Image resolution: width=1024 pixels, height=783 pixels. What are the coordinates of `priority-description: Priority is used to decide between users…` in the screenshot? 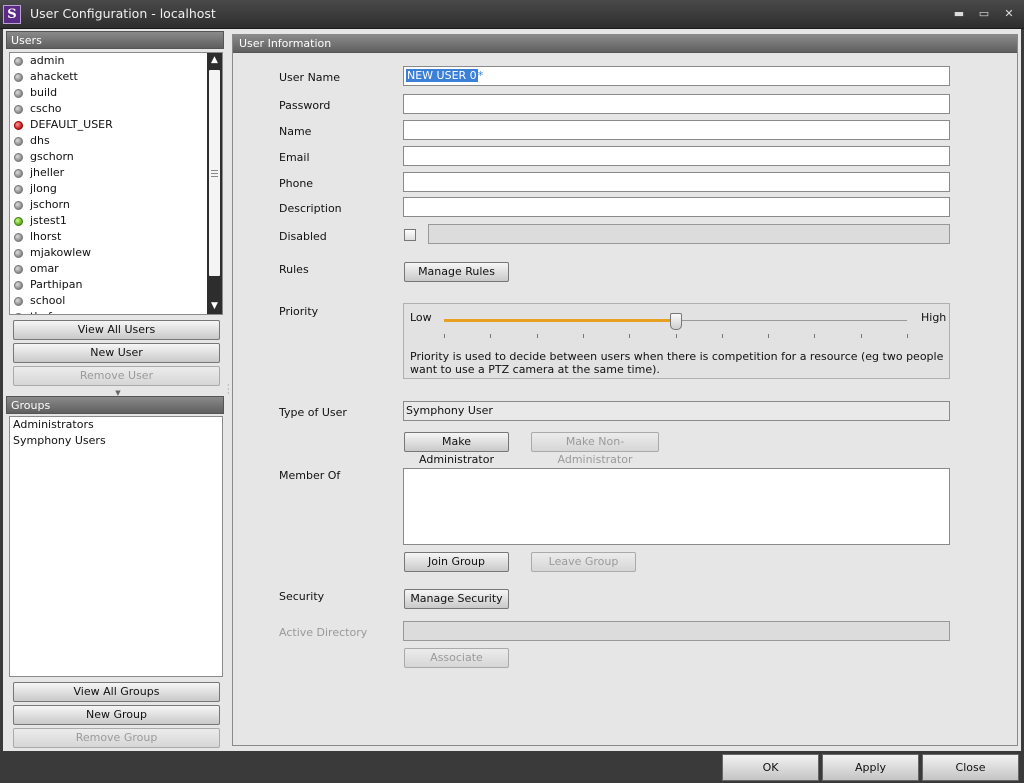 It's located at (677, 363).